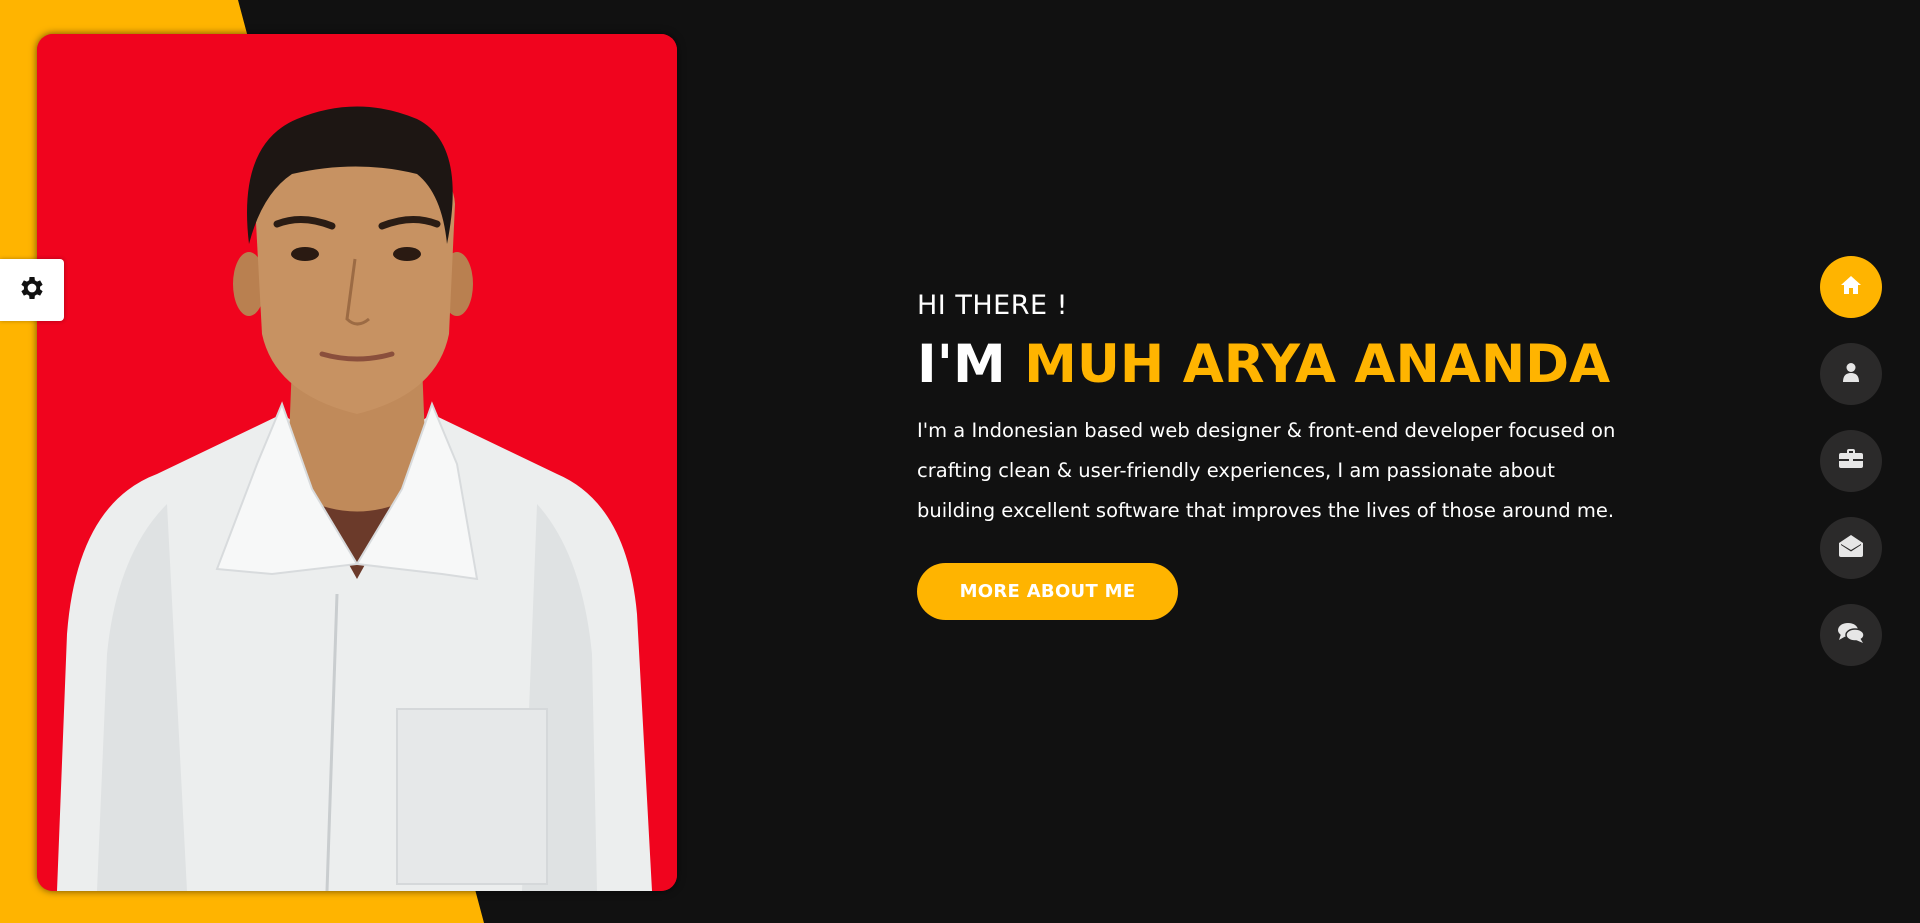 The width and height of the screenshot is (1920, 923). I want to click on comments-icon, so click(1851, 635).